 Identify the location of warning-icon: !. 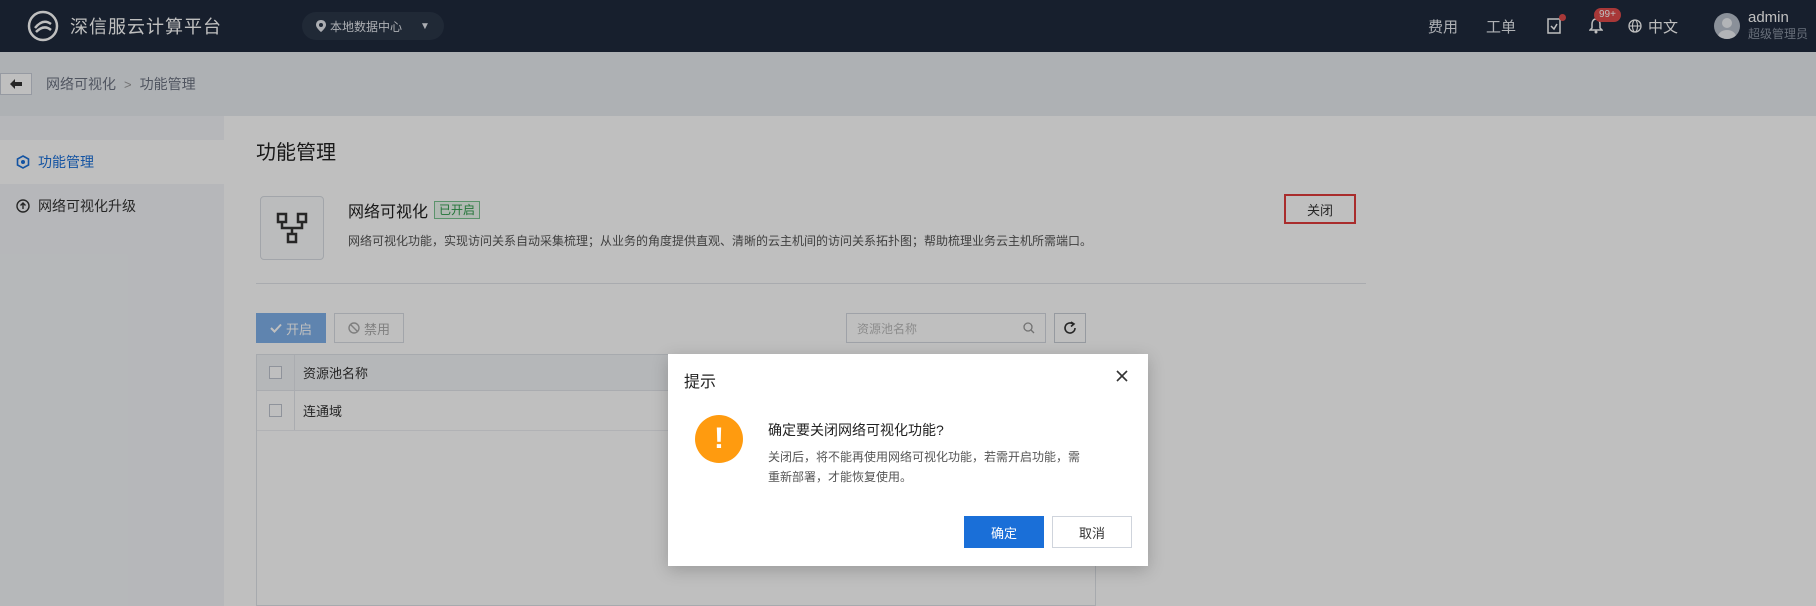
(719, 439).